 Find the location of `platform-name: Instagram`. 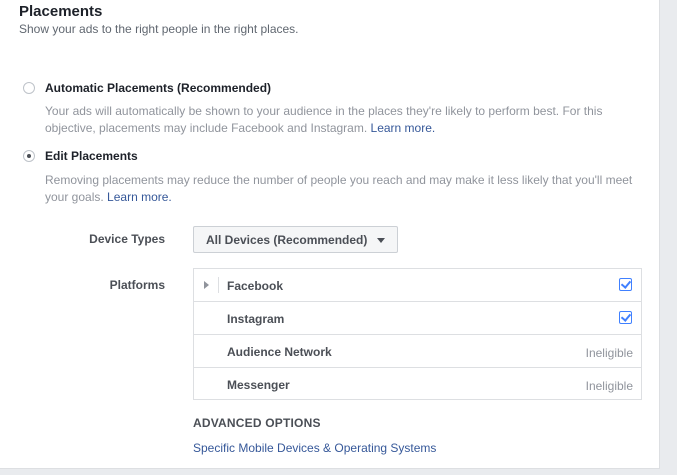

platform-name: Instagram is located at coordinates (256, 319).